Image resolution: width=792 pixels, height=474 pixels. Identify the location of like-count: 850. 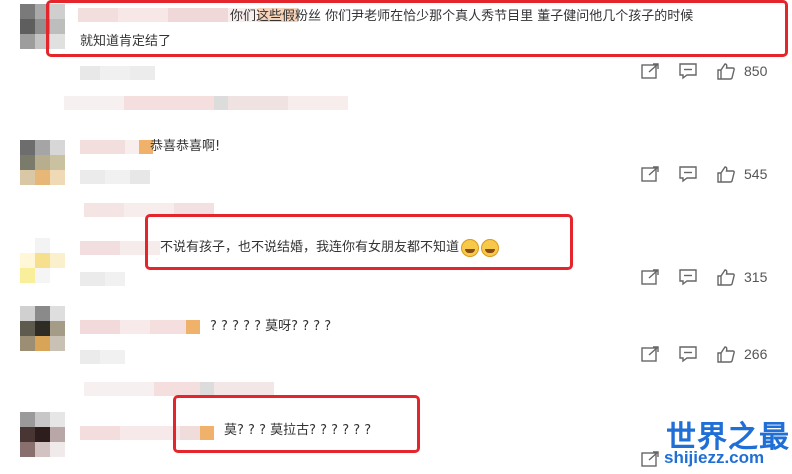
(756, 71).